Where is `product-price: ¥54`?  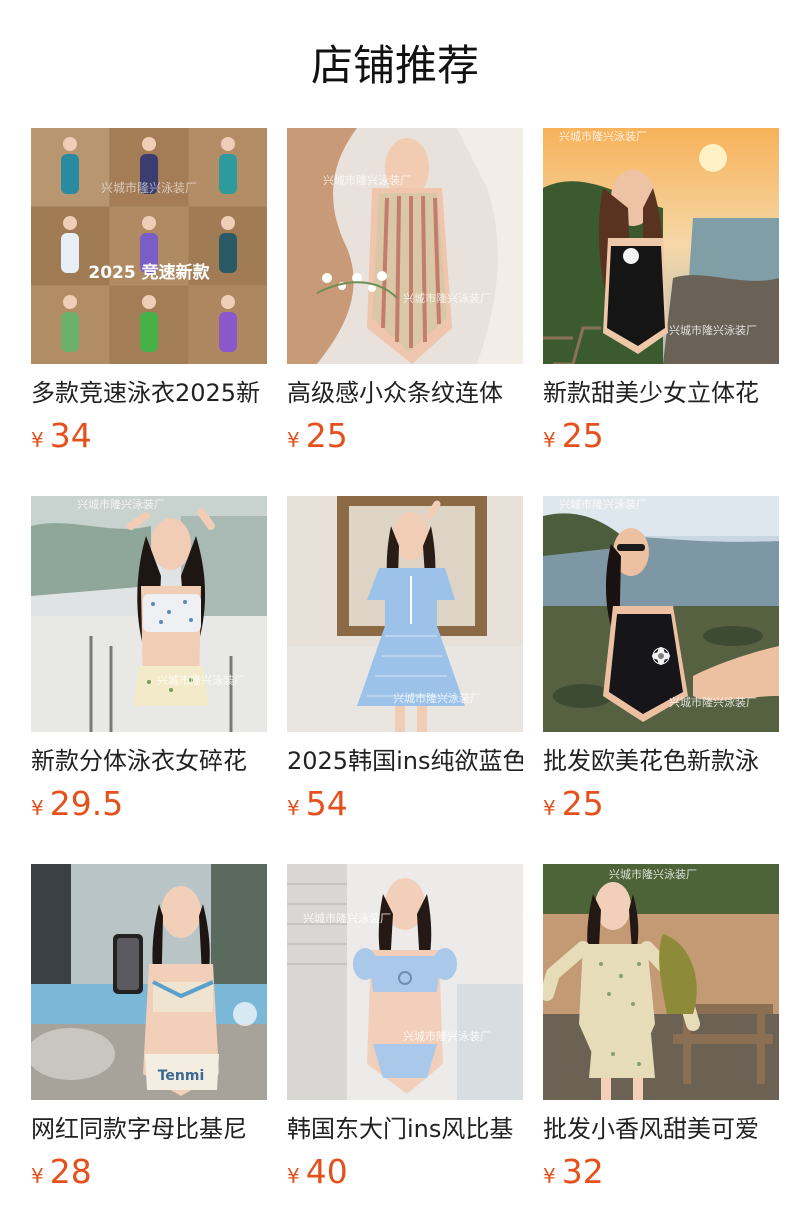
product-price: ¥54 is located at coordinates (405, 804).